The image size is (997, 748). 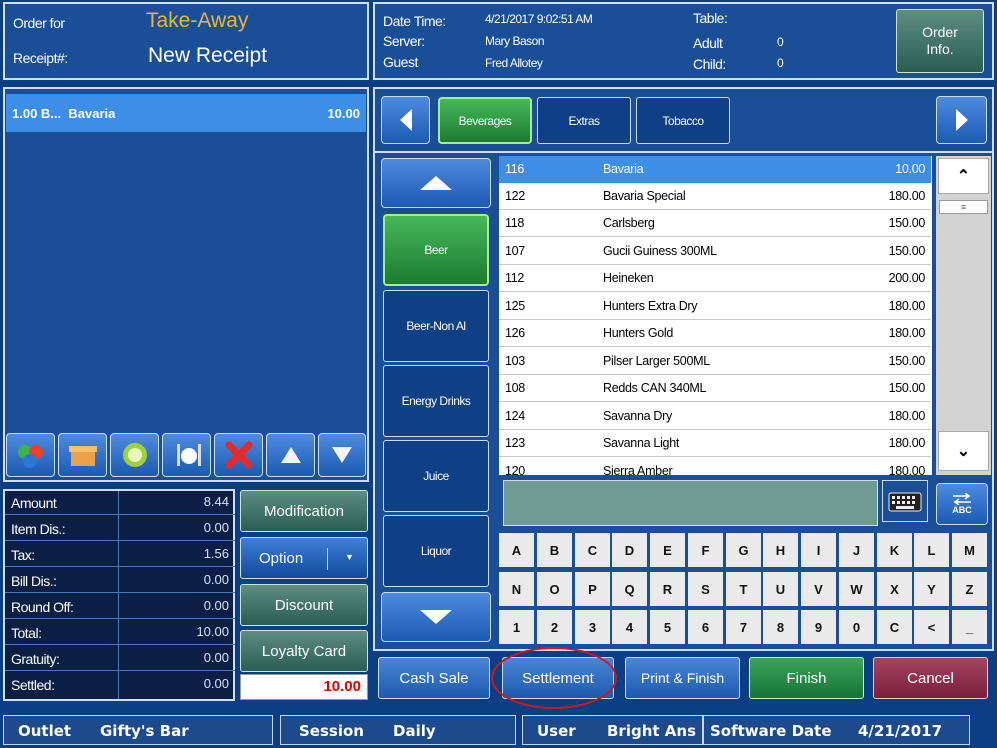 I want to click on category-label: Energy Drinks, so click(x=436, y=401).